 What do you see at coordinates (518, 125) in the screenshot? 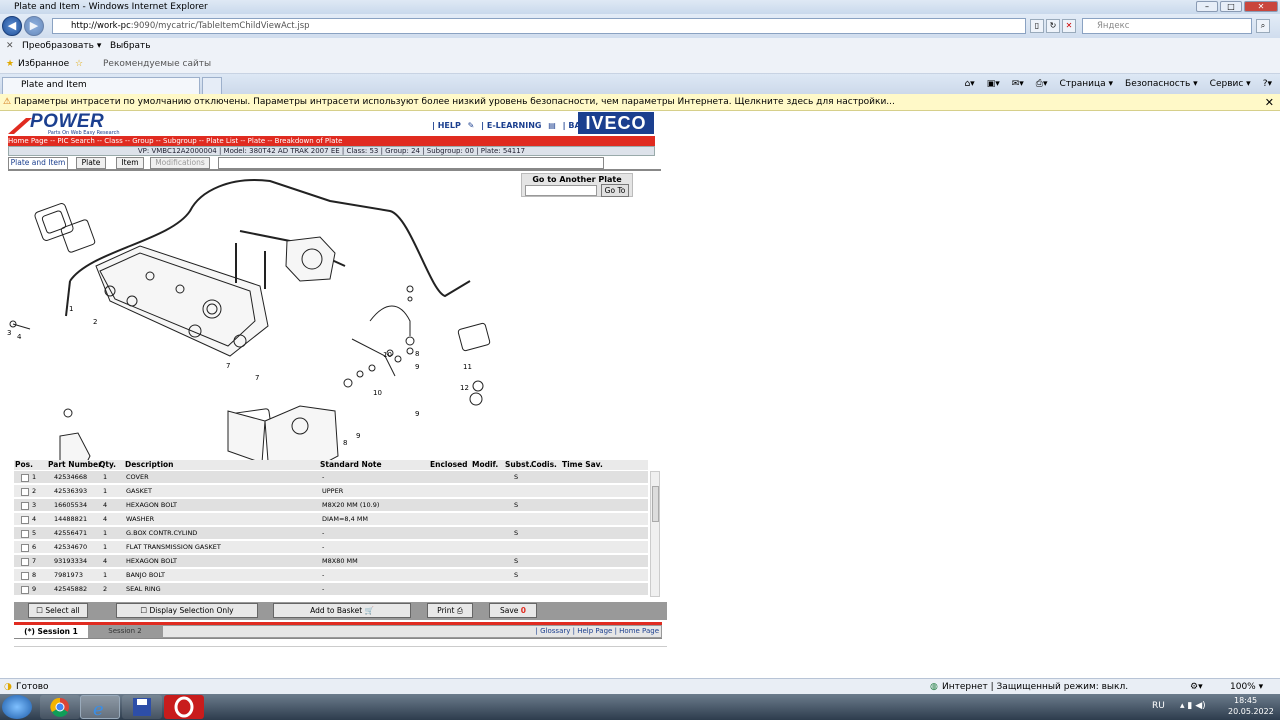
I see `elearning-link: | E-LEARNING ▤` at bounding box center [518, 125].